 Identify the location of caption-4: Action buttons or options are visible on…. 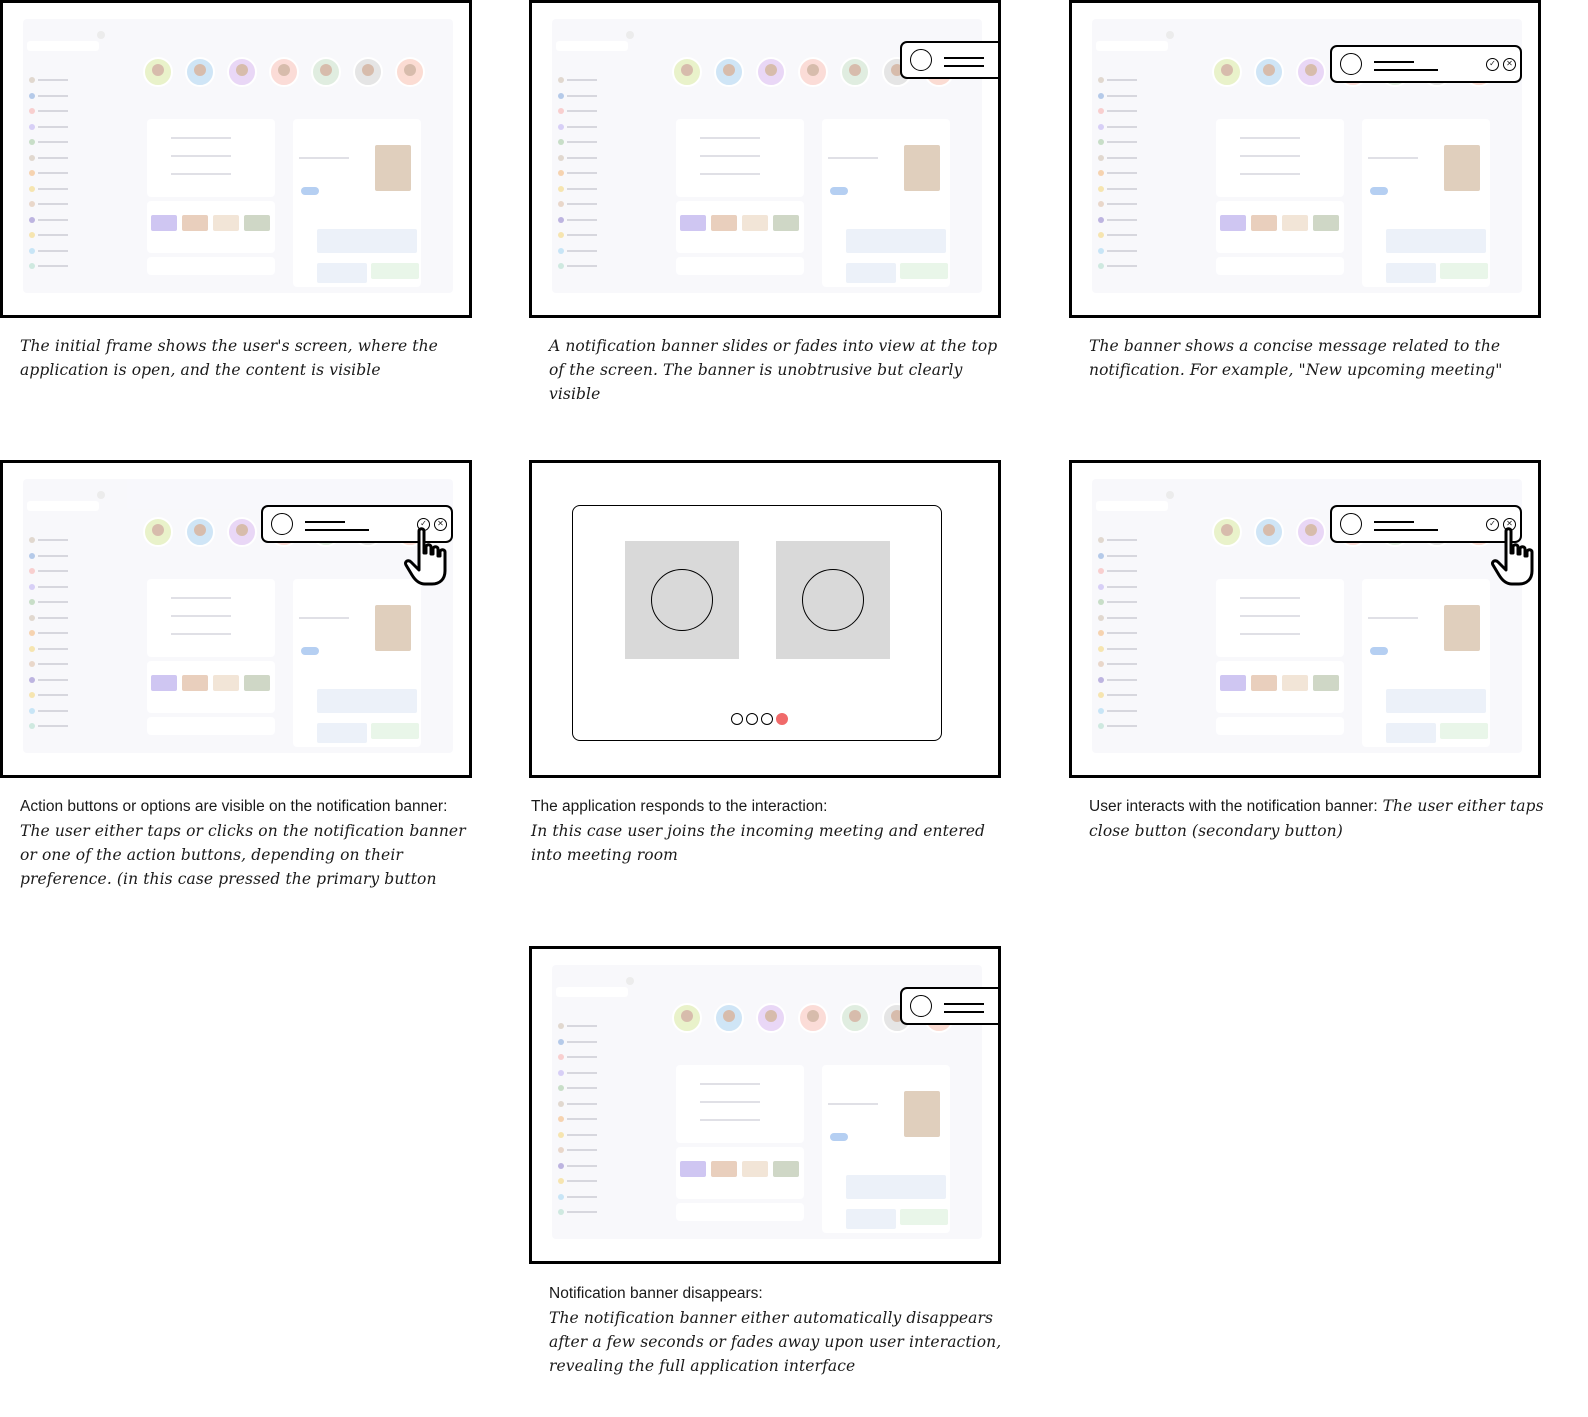
(250, 842).